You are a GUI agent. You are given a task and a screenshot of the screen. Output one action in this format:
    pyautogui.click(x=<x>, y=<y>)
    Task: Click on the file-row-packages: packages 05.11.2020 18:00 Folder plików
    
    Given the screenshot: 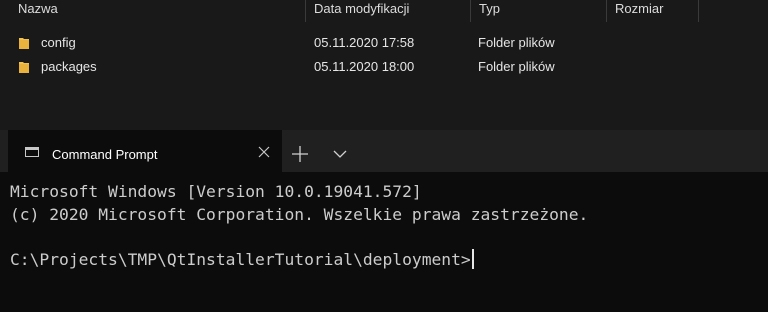 What is the action you would take?
    pyautogui.click(x=384, y=67)
    